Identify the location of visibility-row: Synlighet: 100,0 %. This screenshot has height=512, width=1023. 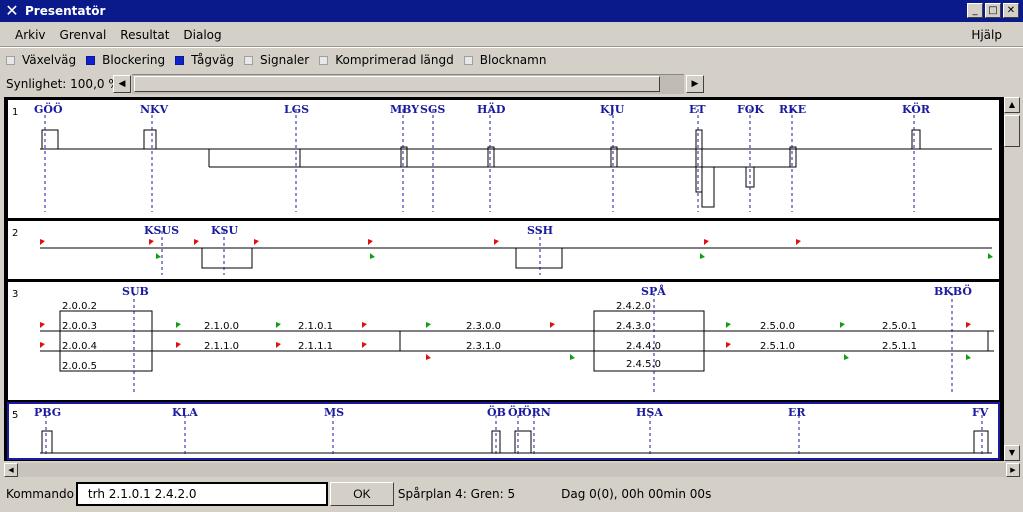
(63, 84).